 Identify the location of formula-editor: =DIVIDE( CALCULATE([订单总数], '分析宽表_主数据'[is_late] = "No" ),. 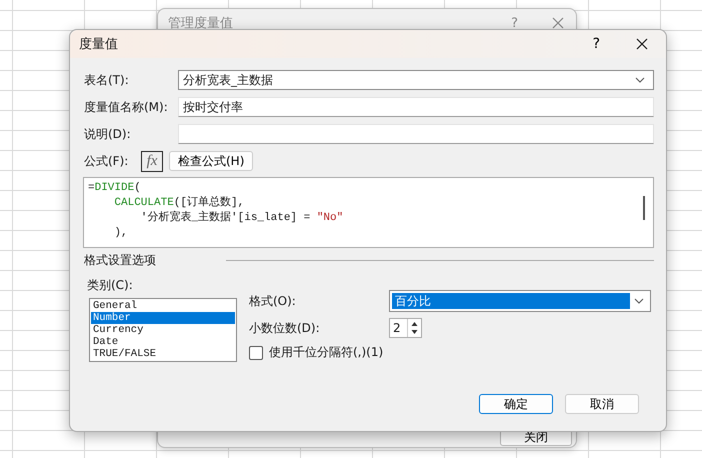
(368, 212).